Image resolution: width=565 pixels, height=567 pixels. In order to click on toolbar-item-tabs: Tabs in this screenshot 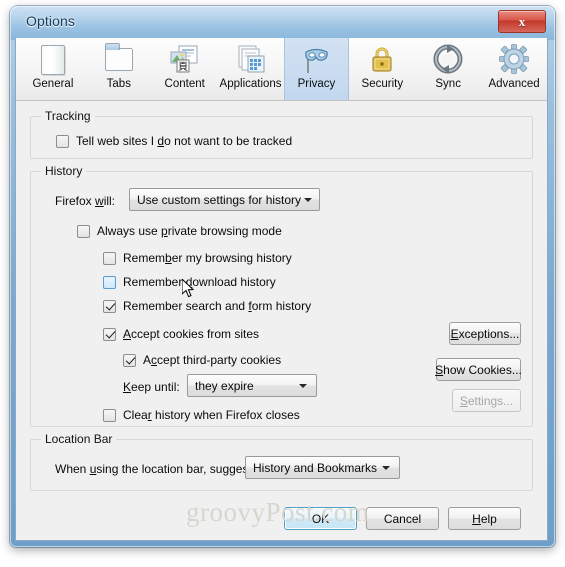, I will do `click(119, 69)`.